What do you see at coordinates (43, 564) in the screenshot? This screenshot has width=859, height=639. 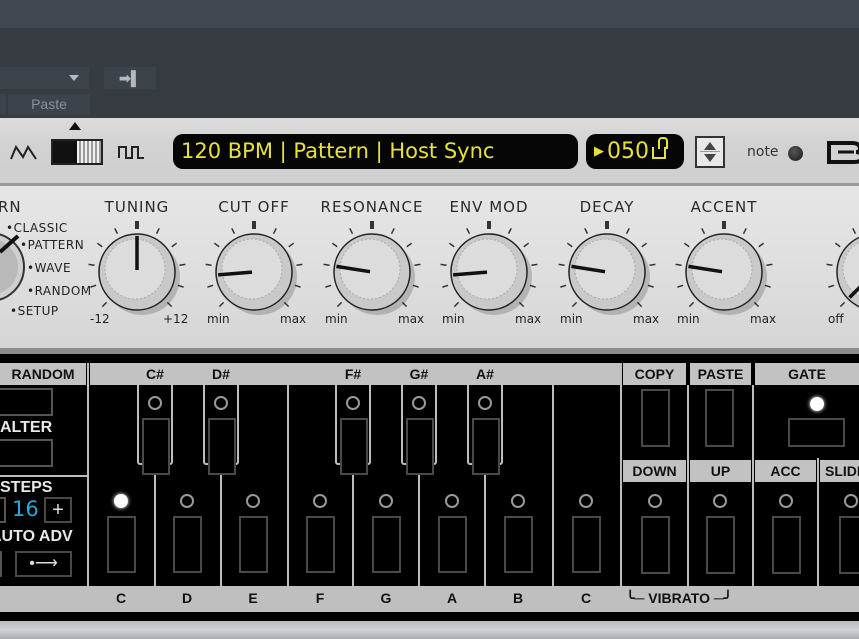 I see `auto-adv-button: •⟶` at bounding box center [43, 564].